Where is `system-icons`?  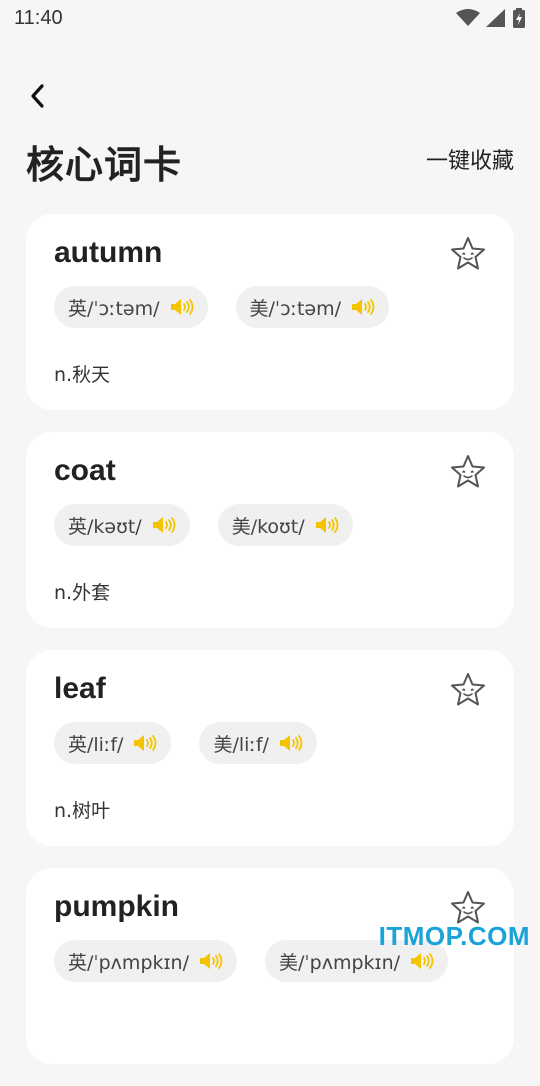 system-icons is located at coordinates (491, 18).